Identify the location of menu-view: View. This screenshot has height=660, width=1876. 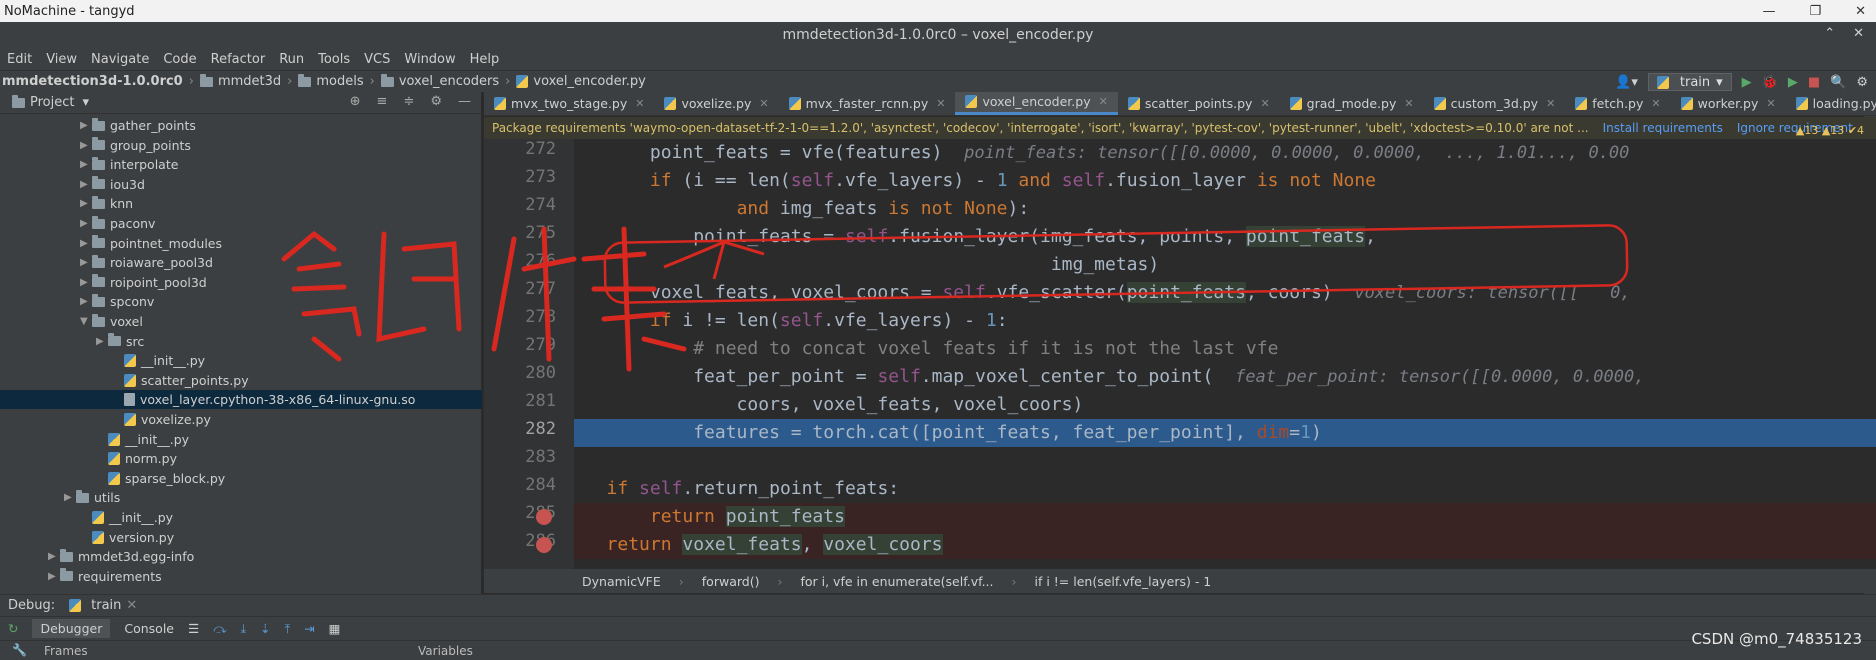
(61, 59).